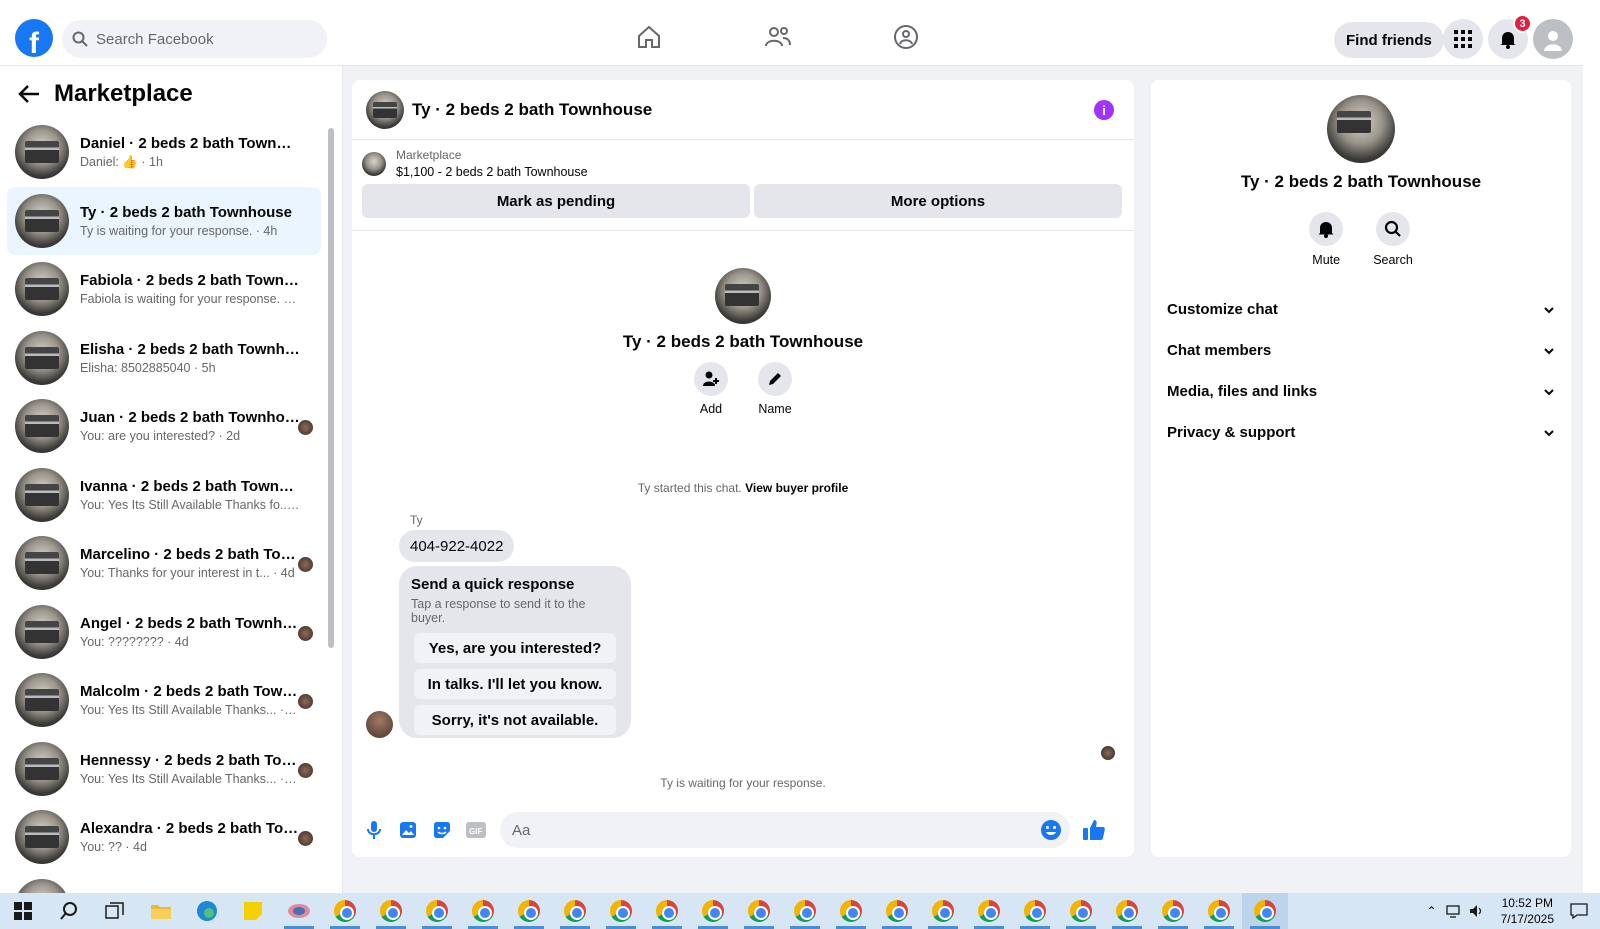 The height and width of the screenshot is (929, 1600). What do you see at coordinates (1361, 350) in the screenshot?
I see `chat-members-section: Chat members` at bounding box center [1361, 350].